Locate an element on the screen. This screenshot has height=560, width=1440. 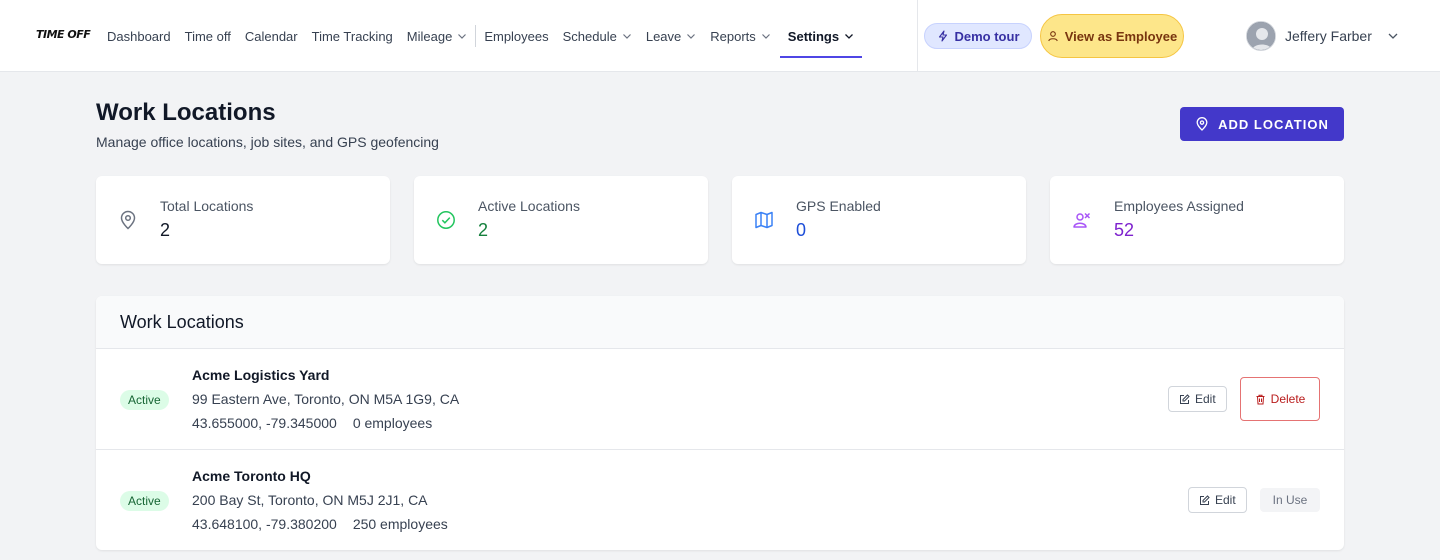
avatar is located at coordinates (1261, 36).